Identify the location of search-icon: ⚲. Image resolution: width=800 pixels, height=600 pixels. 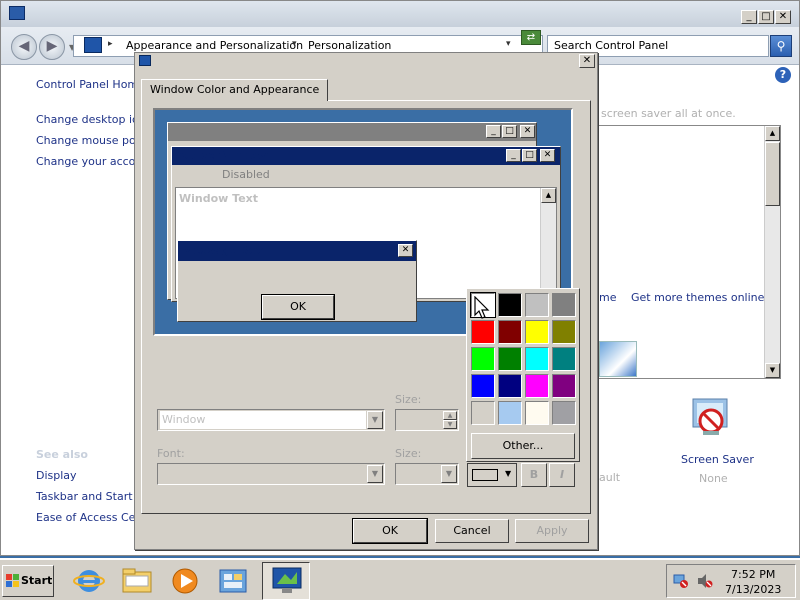
(781, 46).